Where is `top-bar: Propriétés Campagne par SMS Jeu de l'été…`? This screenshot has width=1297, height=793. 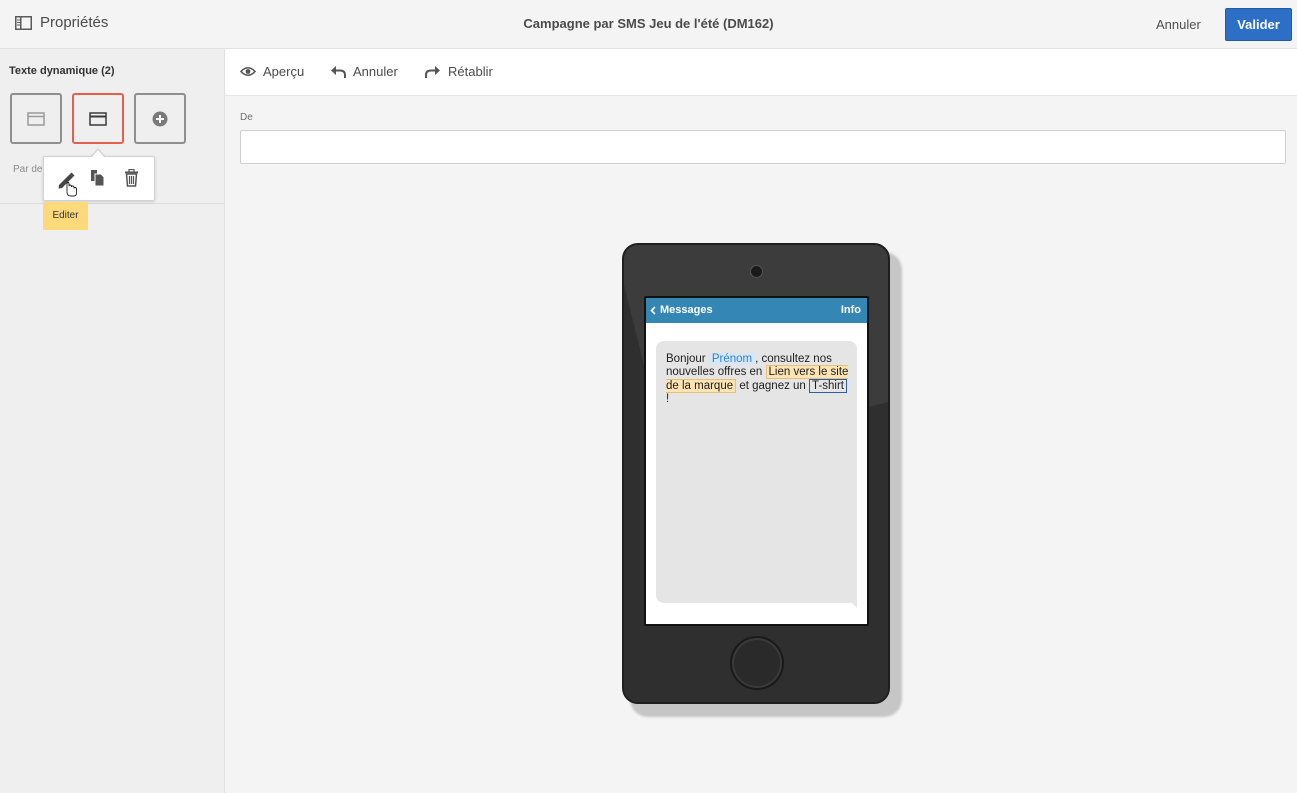 top-bar: Propriétés Campagne par SMS Jeu de l'été… is located at coordinates (648, 24).